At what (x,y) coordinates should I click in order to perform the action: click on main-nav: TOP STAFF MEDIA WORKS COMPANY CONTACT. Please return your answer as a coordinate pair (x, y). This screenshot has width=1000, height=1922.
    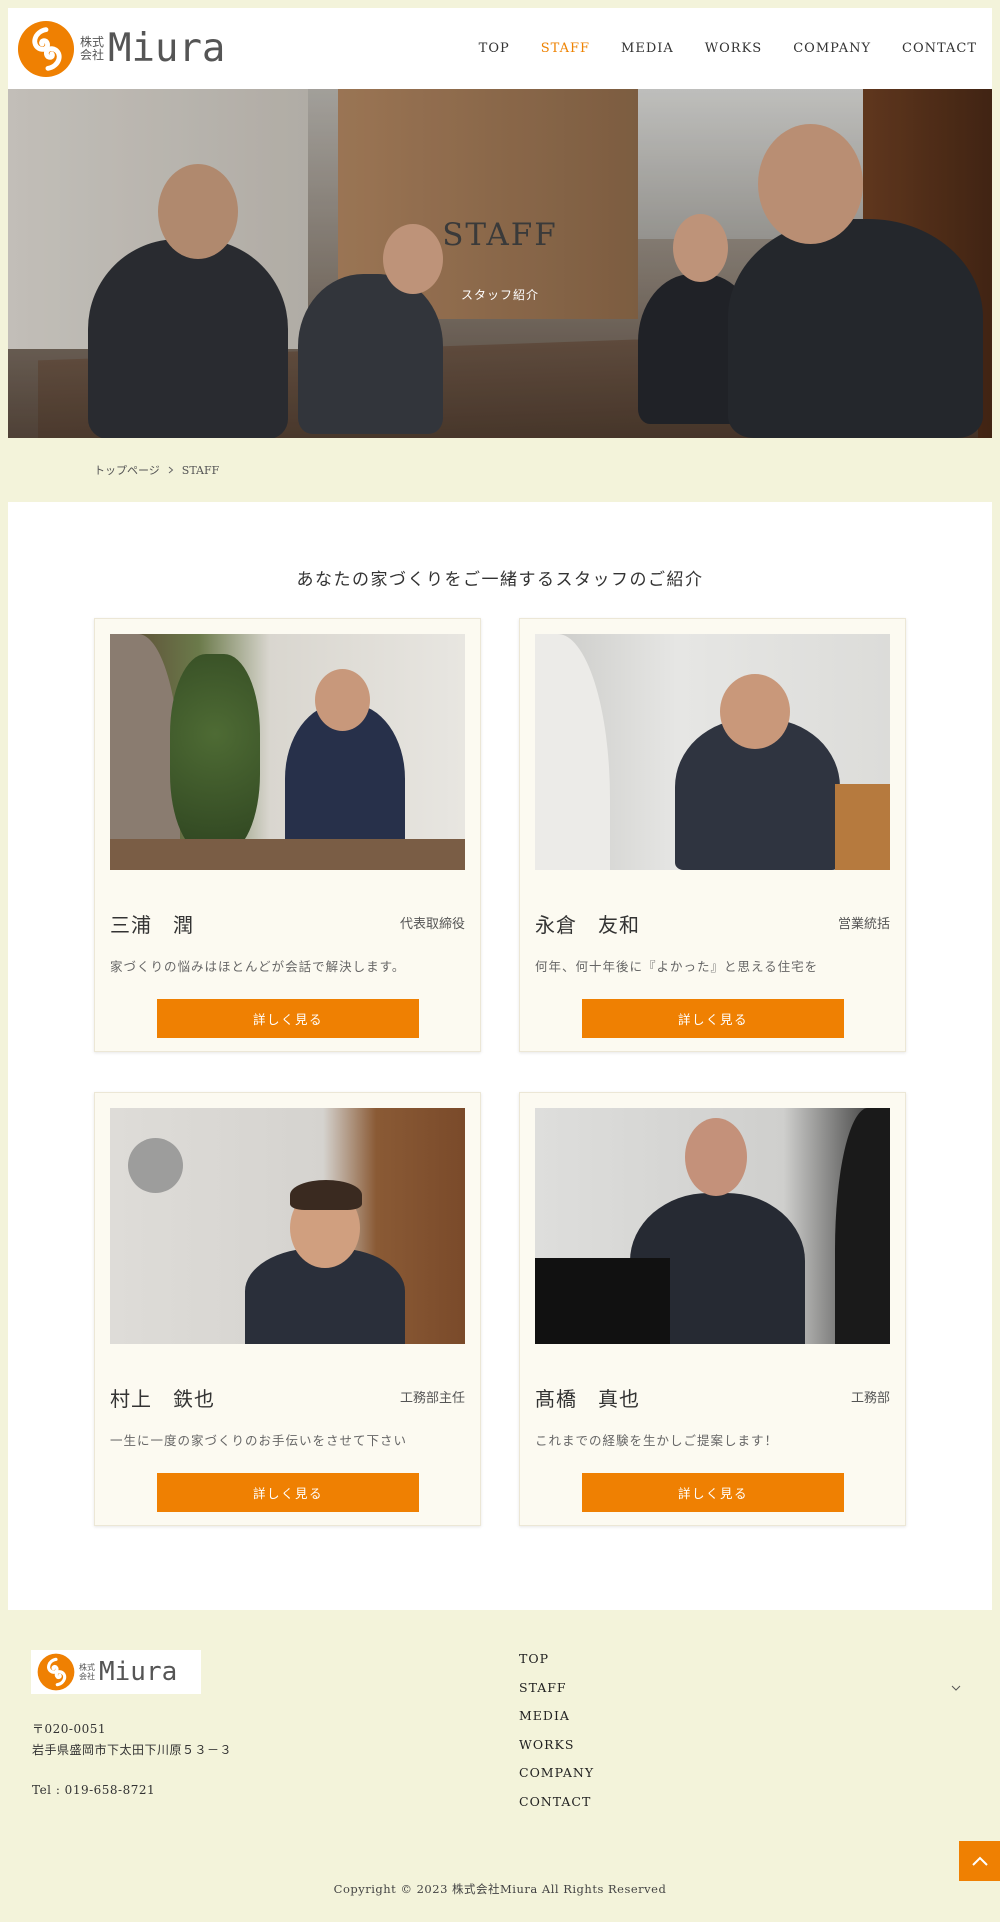
    Looking at the image, I should click on (712, 48).